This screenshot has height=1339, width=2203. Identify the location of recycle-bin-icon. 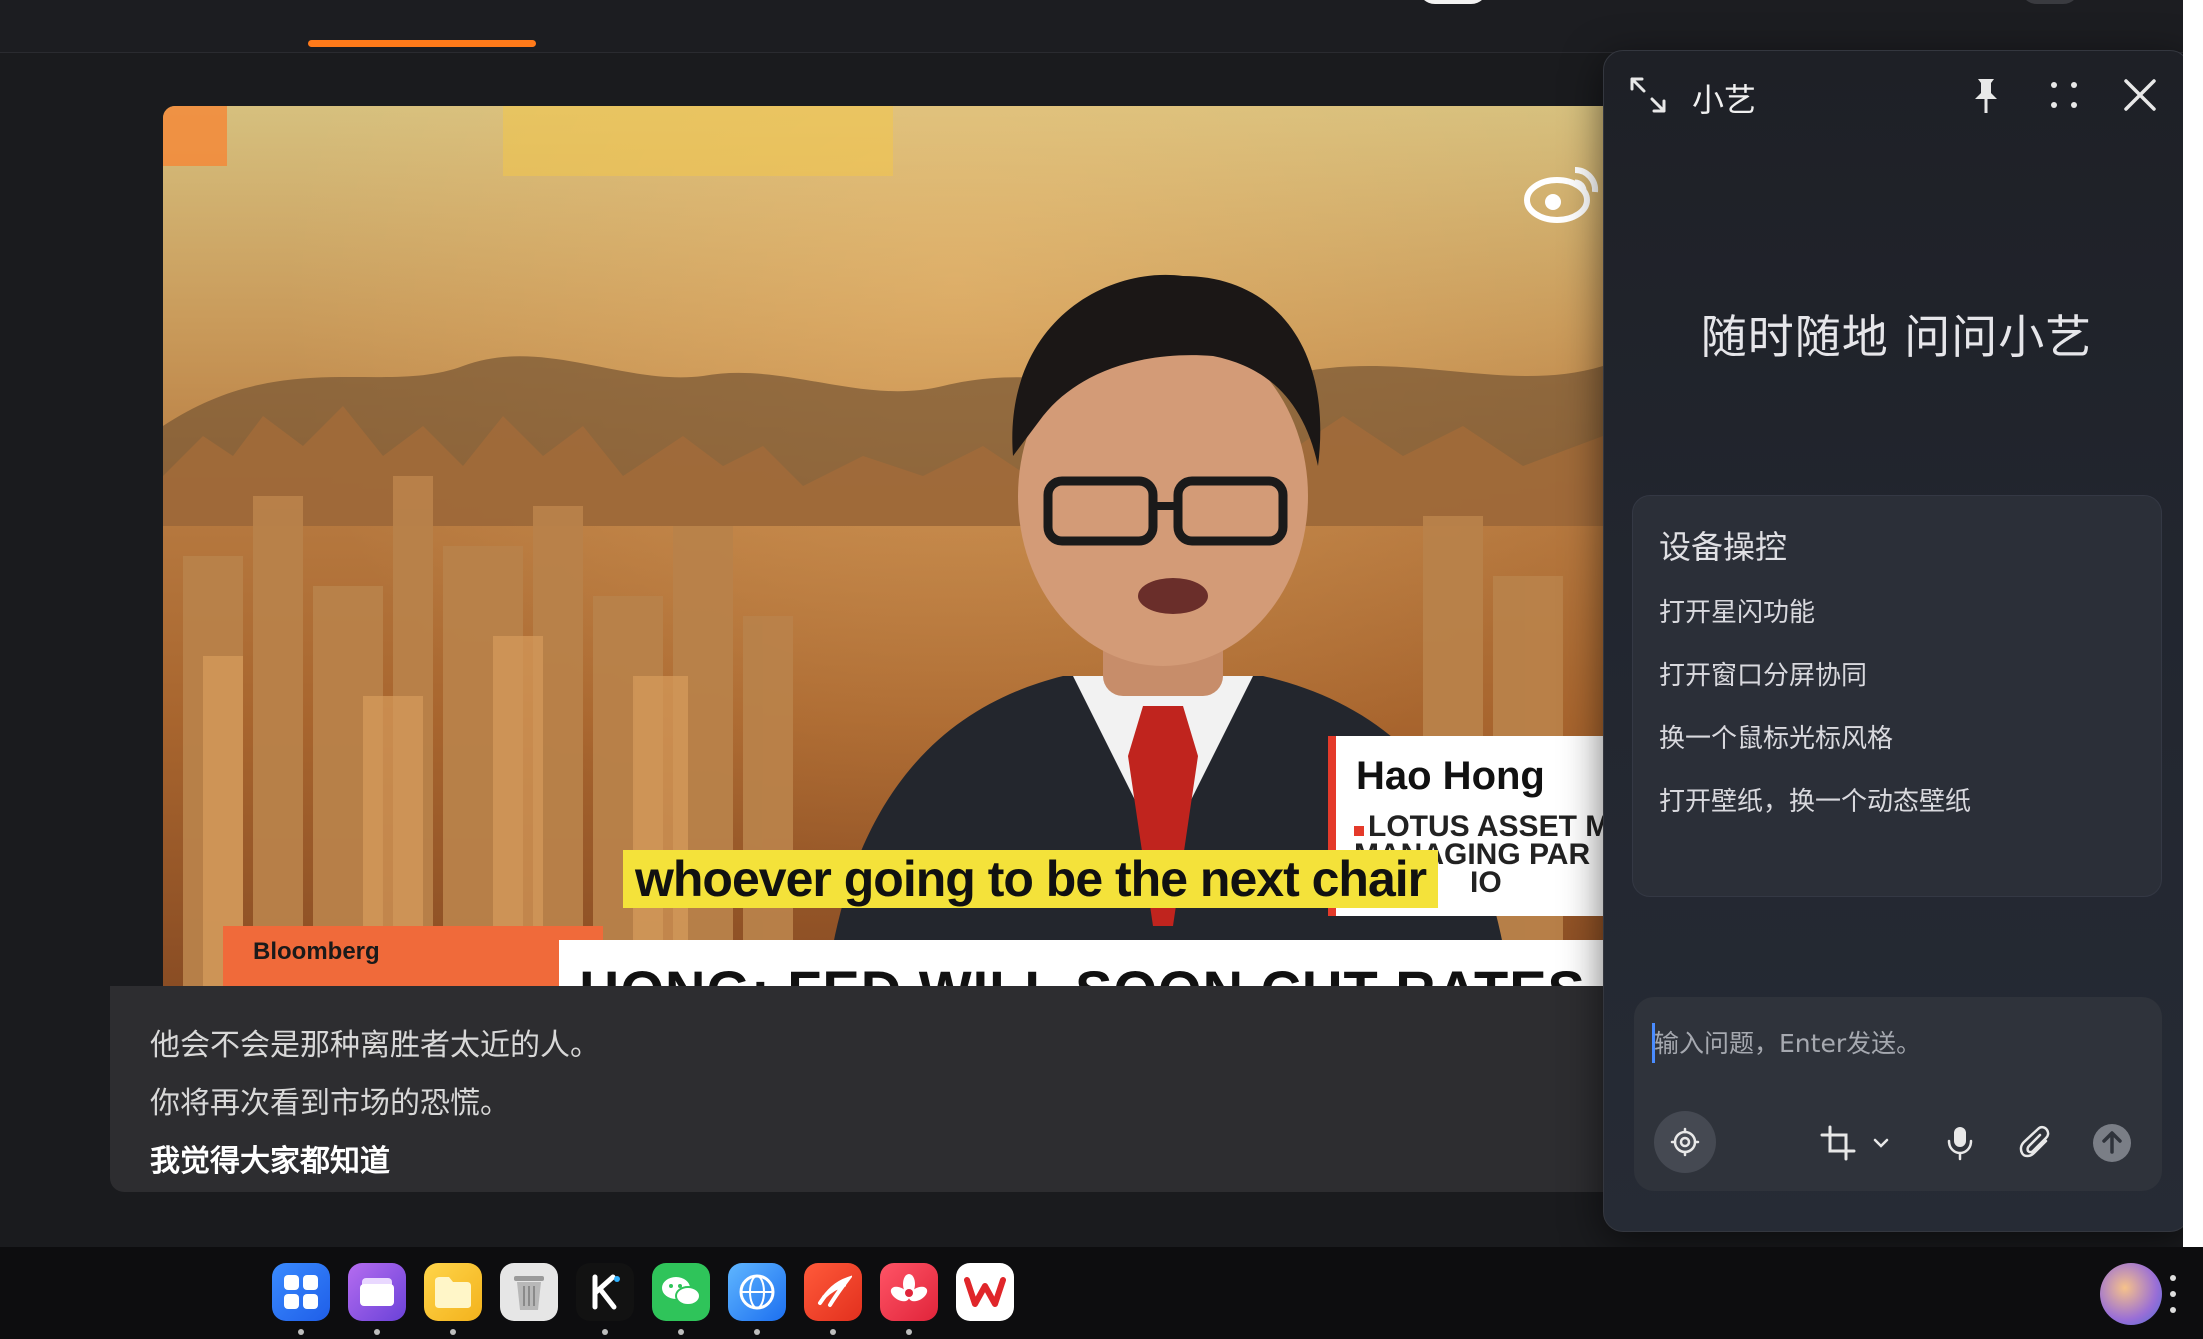
(529, 1292).